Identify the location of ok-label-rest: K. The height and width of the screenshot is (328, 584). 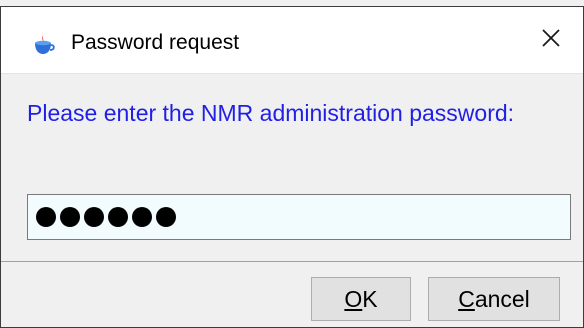
(370, 298).